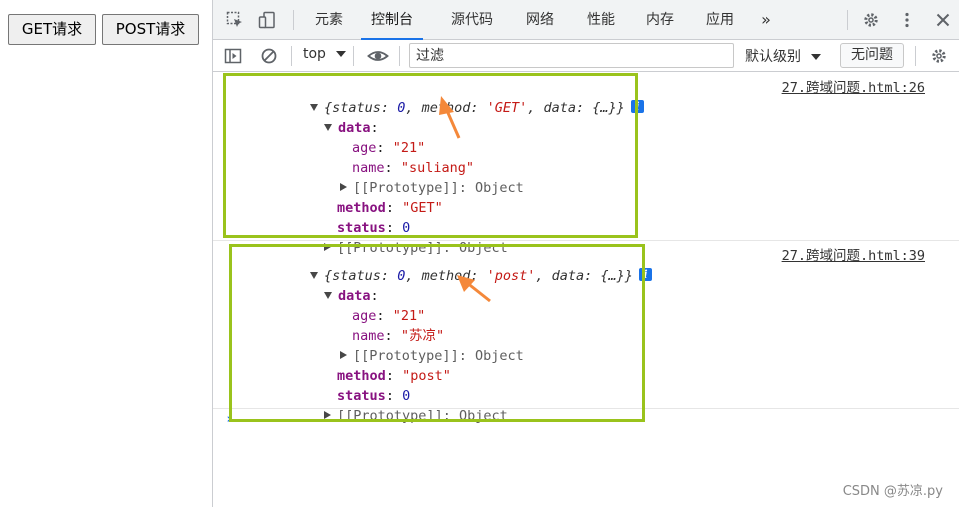 The width and height of the screenshot is (959, 507). I want to click on object-summary: {status: 0, method: 'post', data: {…}} i, so click(448, 265).